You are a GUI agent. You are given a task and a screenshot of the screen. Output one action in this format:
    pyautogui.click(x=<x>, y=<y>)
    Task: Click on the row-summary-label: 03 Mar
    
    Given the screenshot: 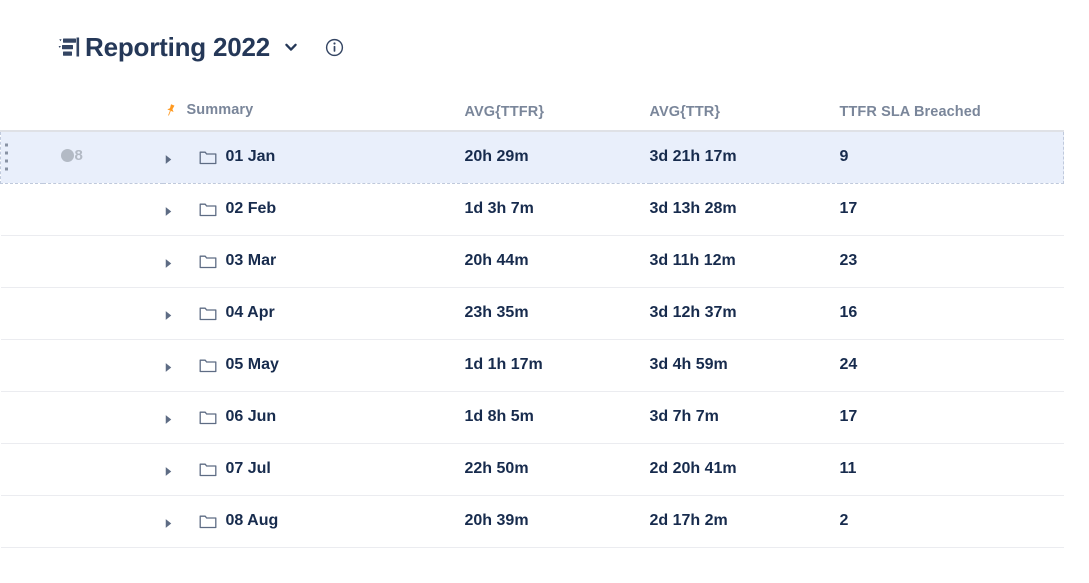 What is the action you would take?
    pyautogui.click(x=251, y=260)
    